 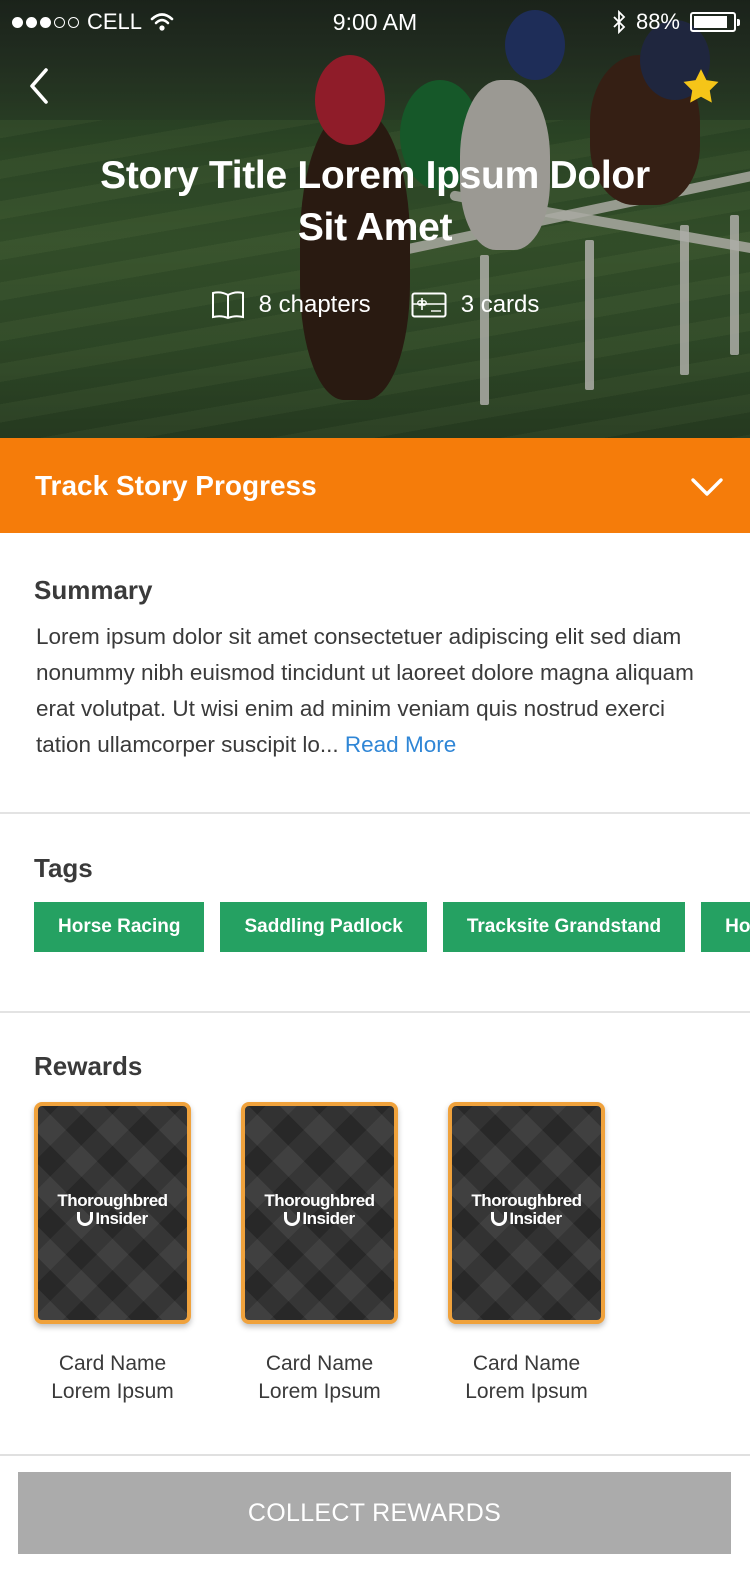 What do you see at coordinates (63, 868) in the screenshot?
I see `tags-heading: Tags` at bounding box center [63, 868].